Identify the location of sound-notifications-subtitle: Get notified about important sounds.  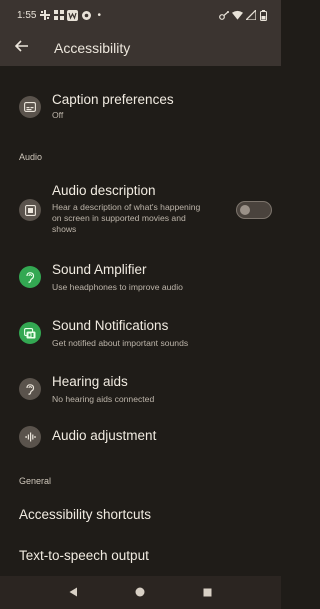
(120, 343).